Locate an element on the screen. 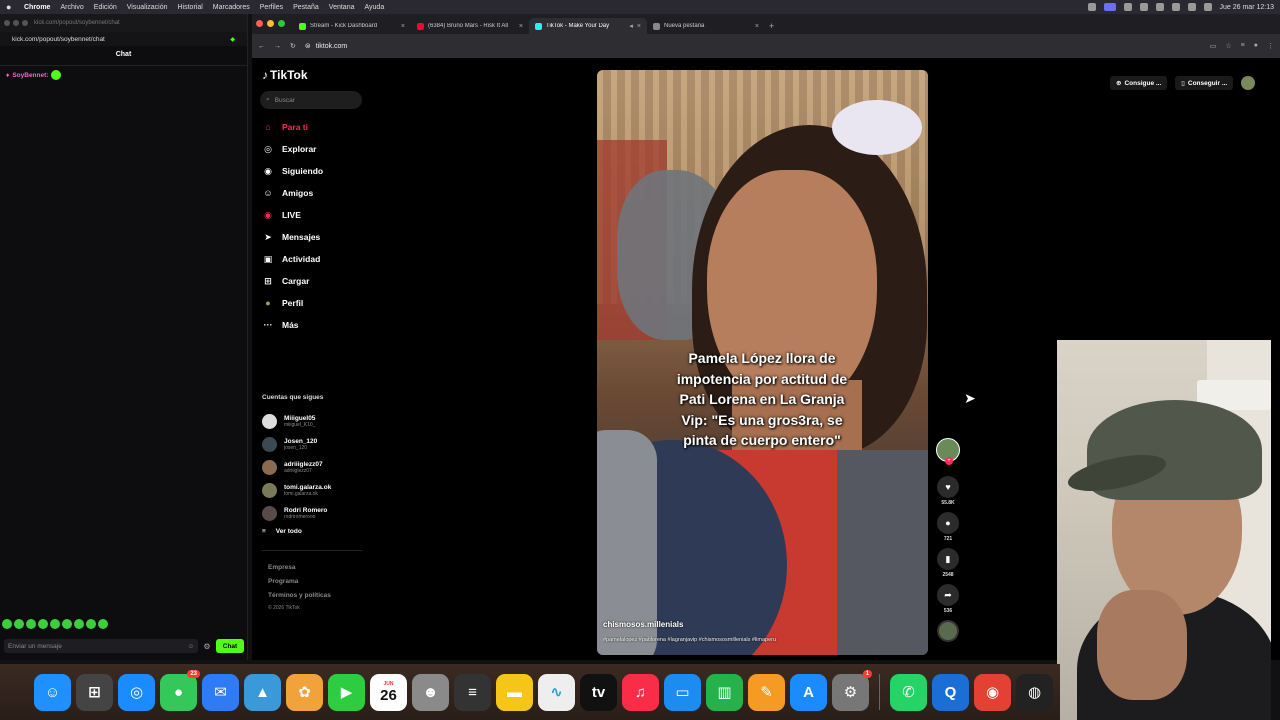  contacts-icon: ☻ is located at coordinates (430, 692).